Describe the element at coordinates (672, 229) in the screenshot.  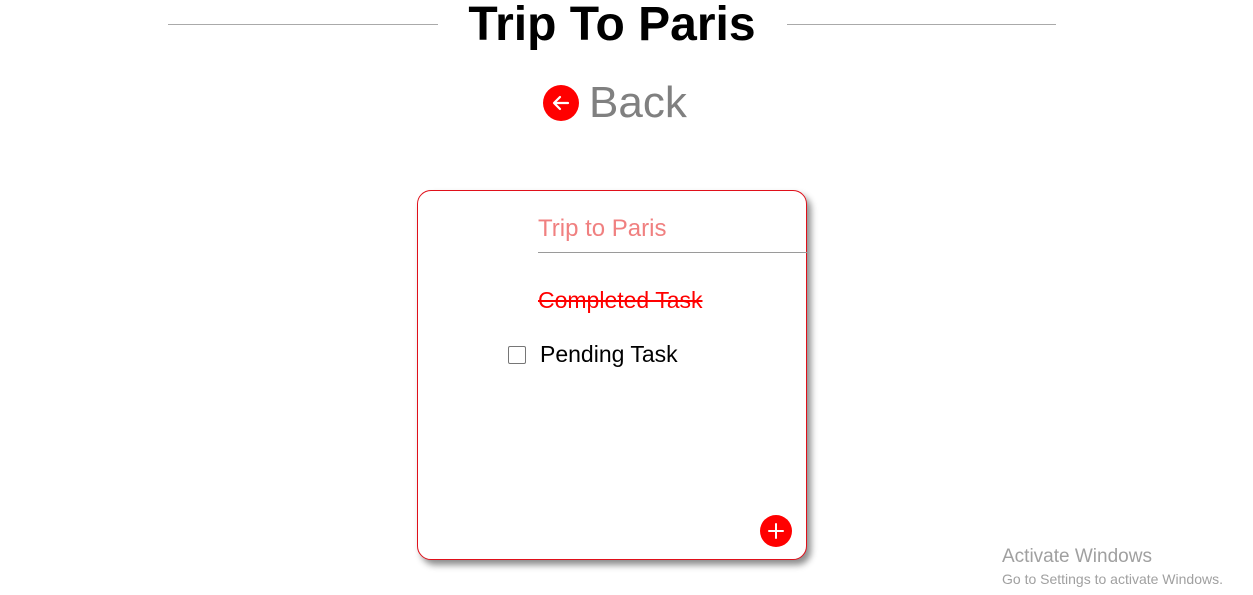
I see `list-title-input` at that location.